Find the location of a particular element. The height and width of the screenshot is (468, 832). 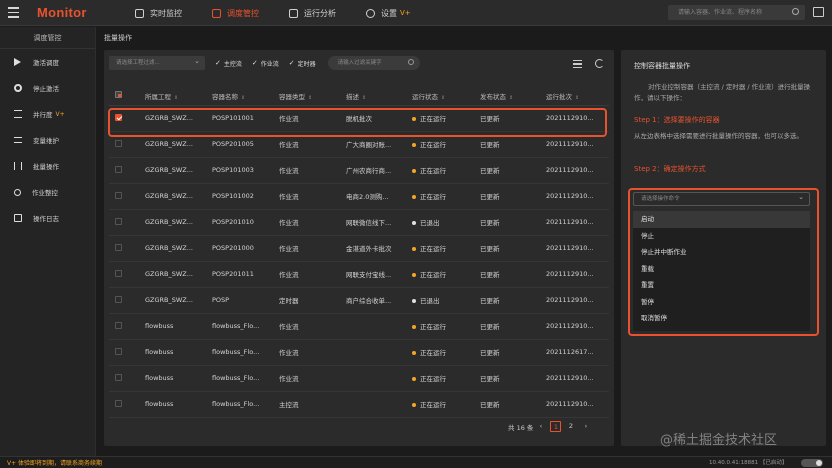

nav-run-analysis: 运行分析 is located at coordinates (312, 13).